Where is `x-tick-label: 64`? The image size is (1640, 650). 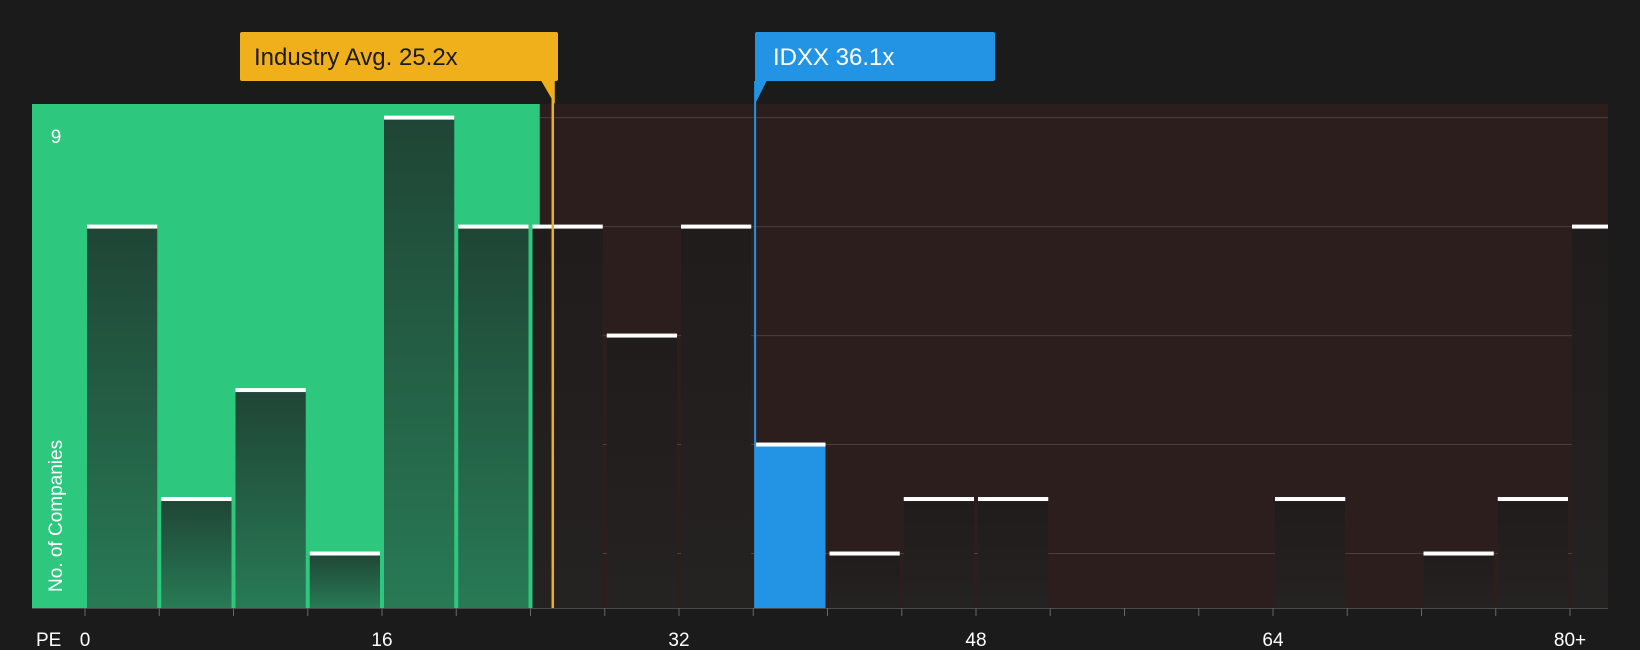
x-tick-label: 64 is located at coordinates (1273, 640).